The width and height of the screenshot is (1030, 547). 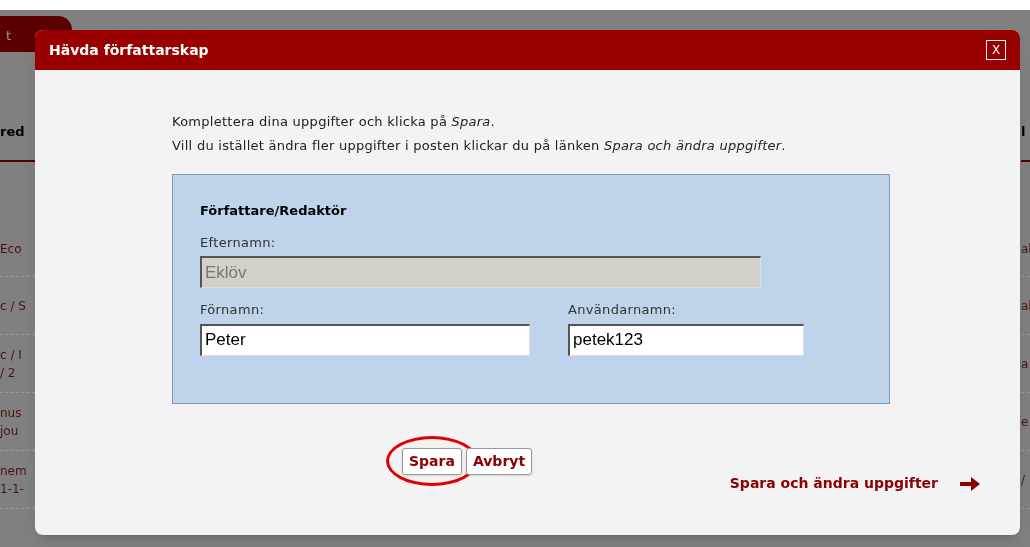 I want to click on field-label: Användarnamn:, so click(x=623, y=310).